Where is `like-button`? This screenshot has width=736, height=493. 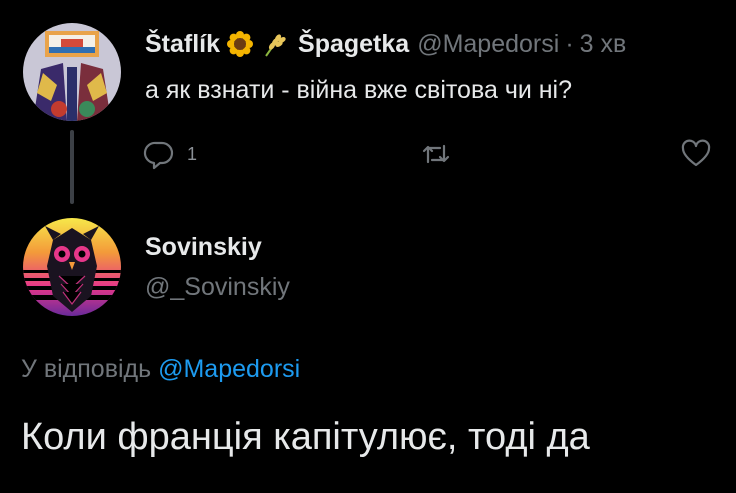 like-button is located at coordinates (696, 154).